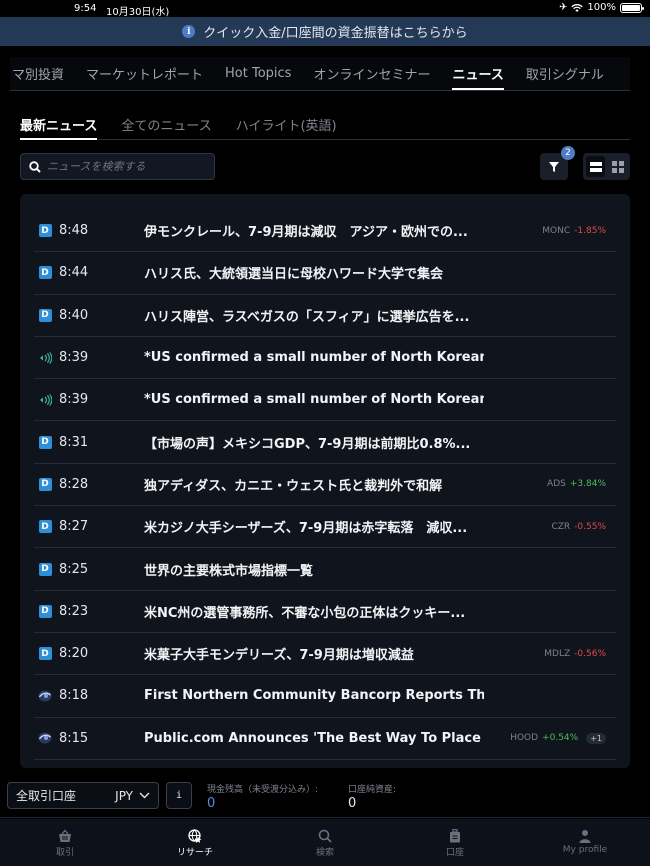  I want to click on ticker-info: MONC -1.85%, so click(574, 231).